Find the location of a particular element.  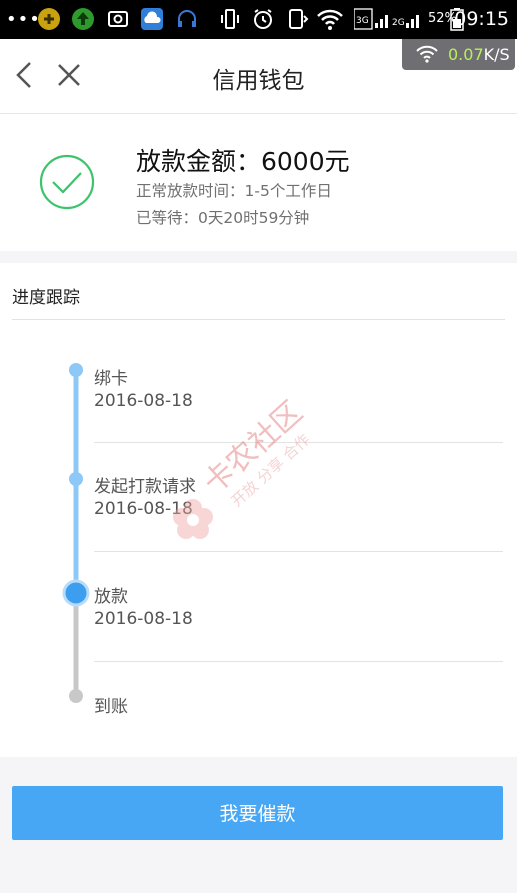

navigation-bar: 信用钱包 0.07K/S is located at coordinates (258, 76).